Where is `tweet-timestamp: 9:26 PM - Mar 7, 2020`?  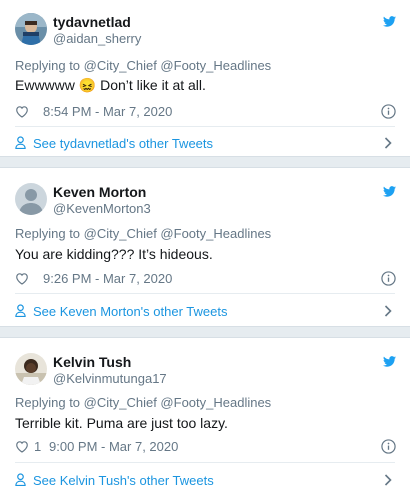 tweet-timestamp: 9:26 PM - Mar 7, 2020 is located at coordinates (107, 278).